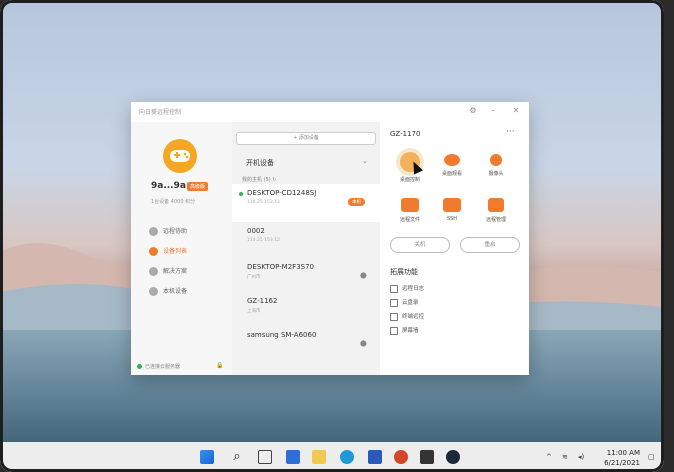  Describe the element at coordinates (356, 202) in the screenshot. I see `device-badge: 本机` at that location.